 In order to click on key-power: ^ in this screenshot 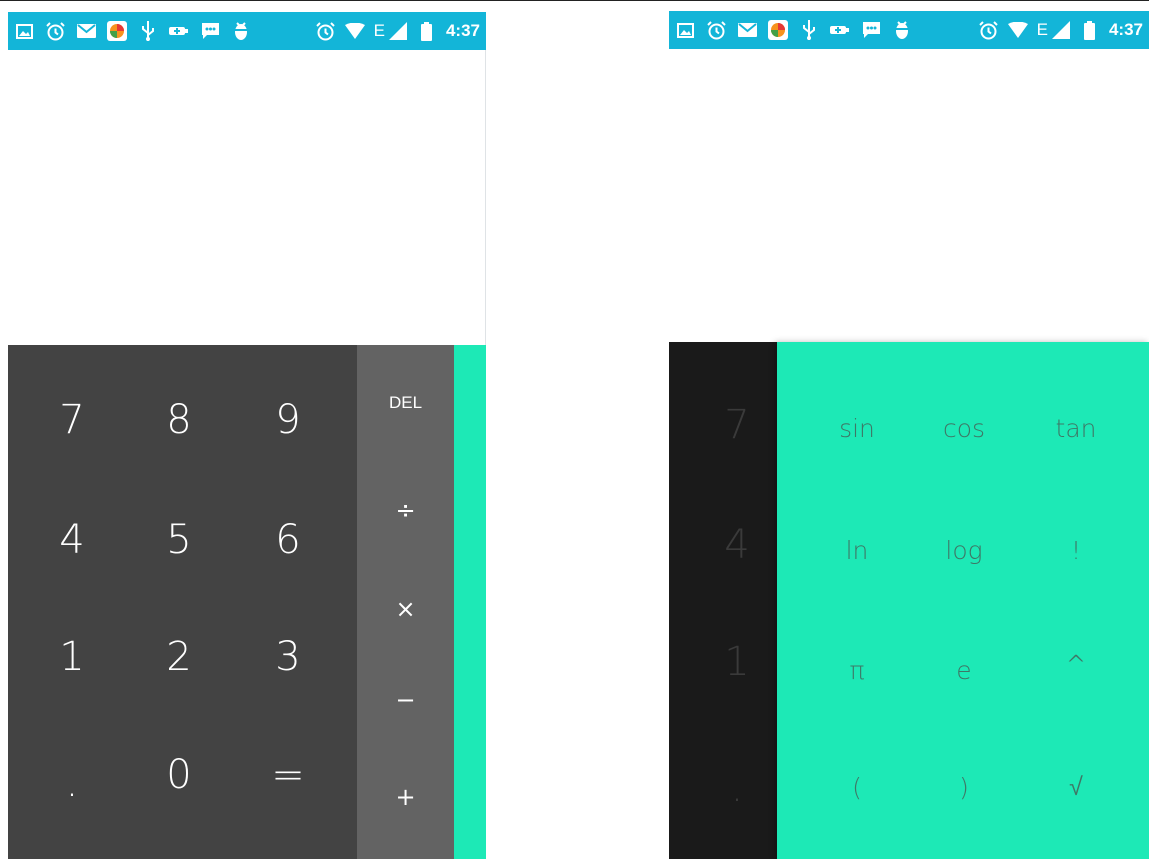, I will do `click(1076, 664)`.